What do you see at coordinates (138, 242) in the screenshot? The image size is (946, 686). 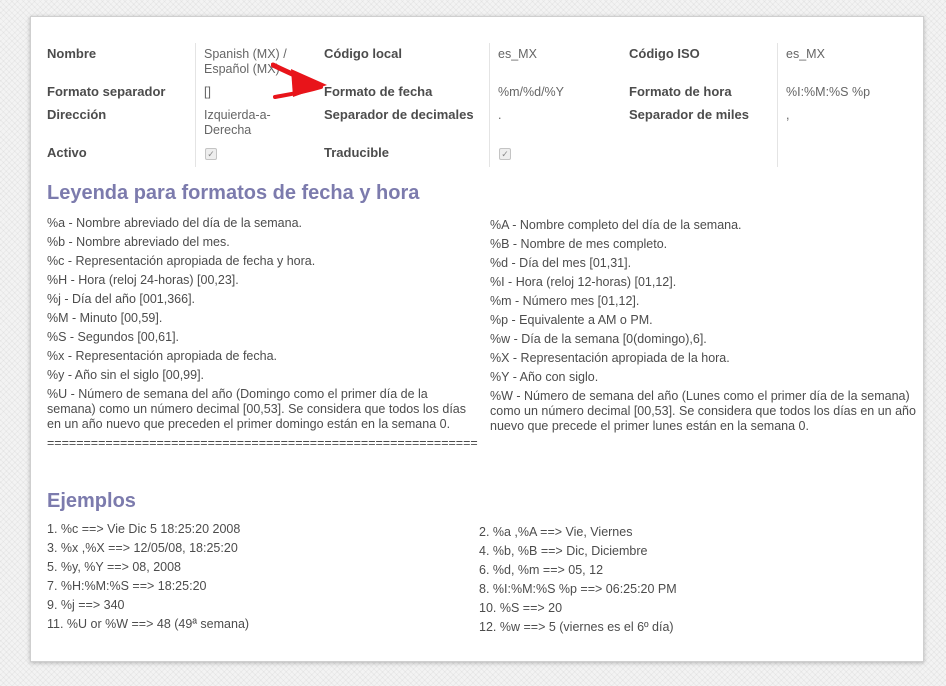 I see `legend-item: %b - Nombre abreviado del mes.` at bounding box center [138, 242].